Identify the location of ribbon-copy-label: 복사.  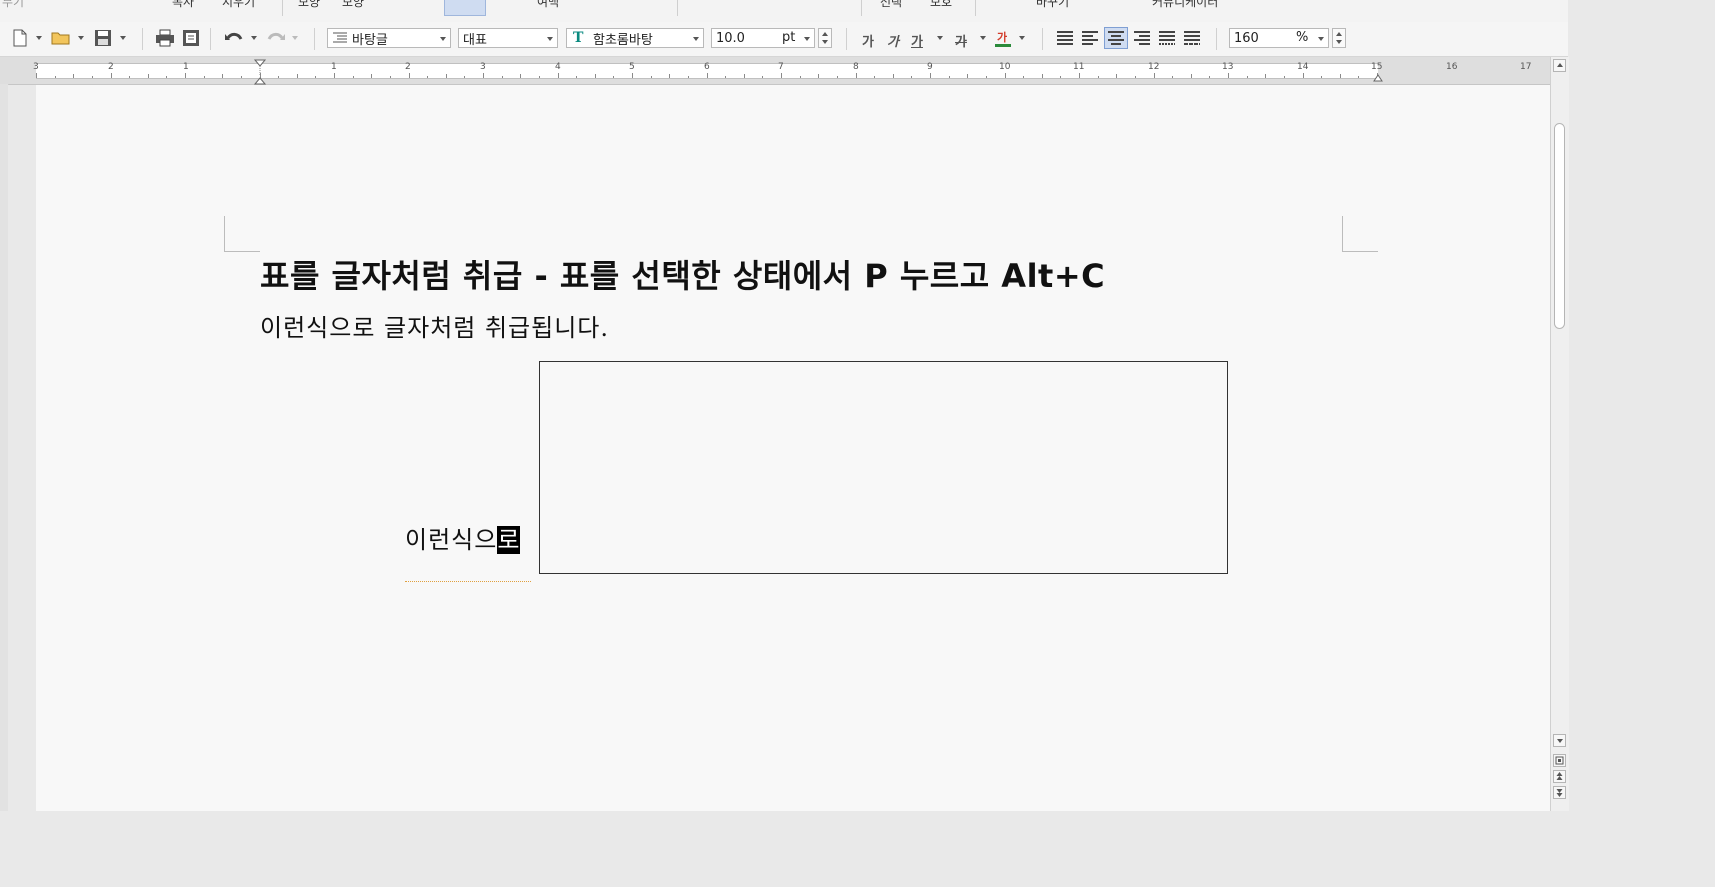
(183, 5).